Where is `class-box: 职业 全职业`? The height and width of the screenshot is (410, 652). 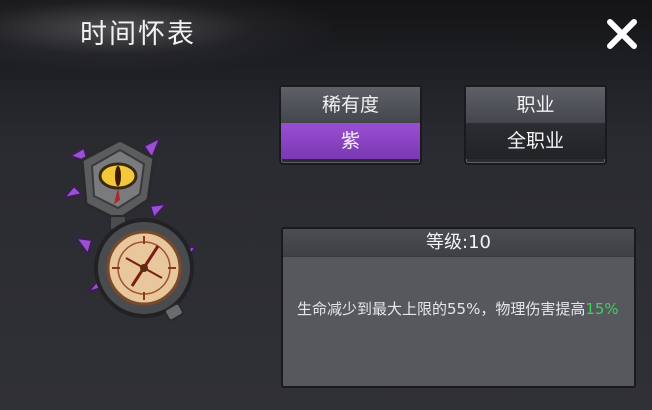
class-box: 职业 全职业 is located at coordinates (535, 125).